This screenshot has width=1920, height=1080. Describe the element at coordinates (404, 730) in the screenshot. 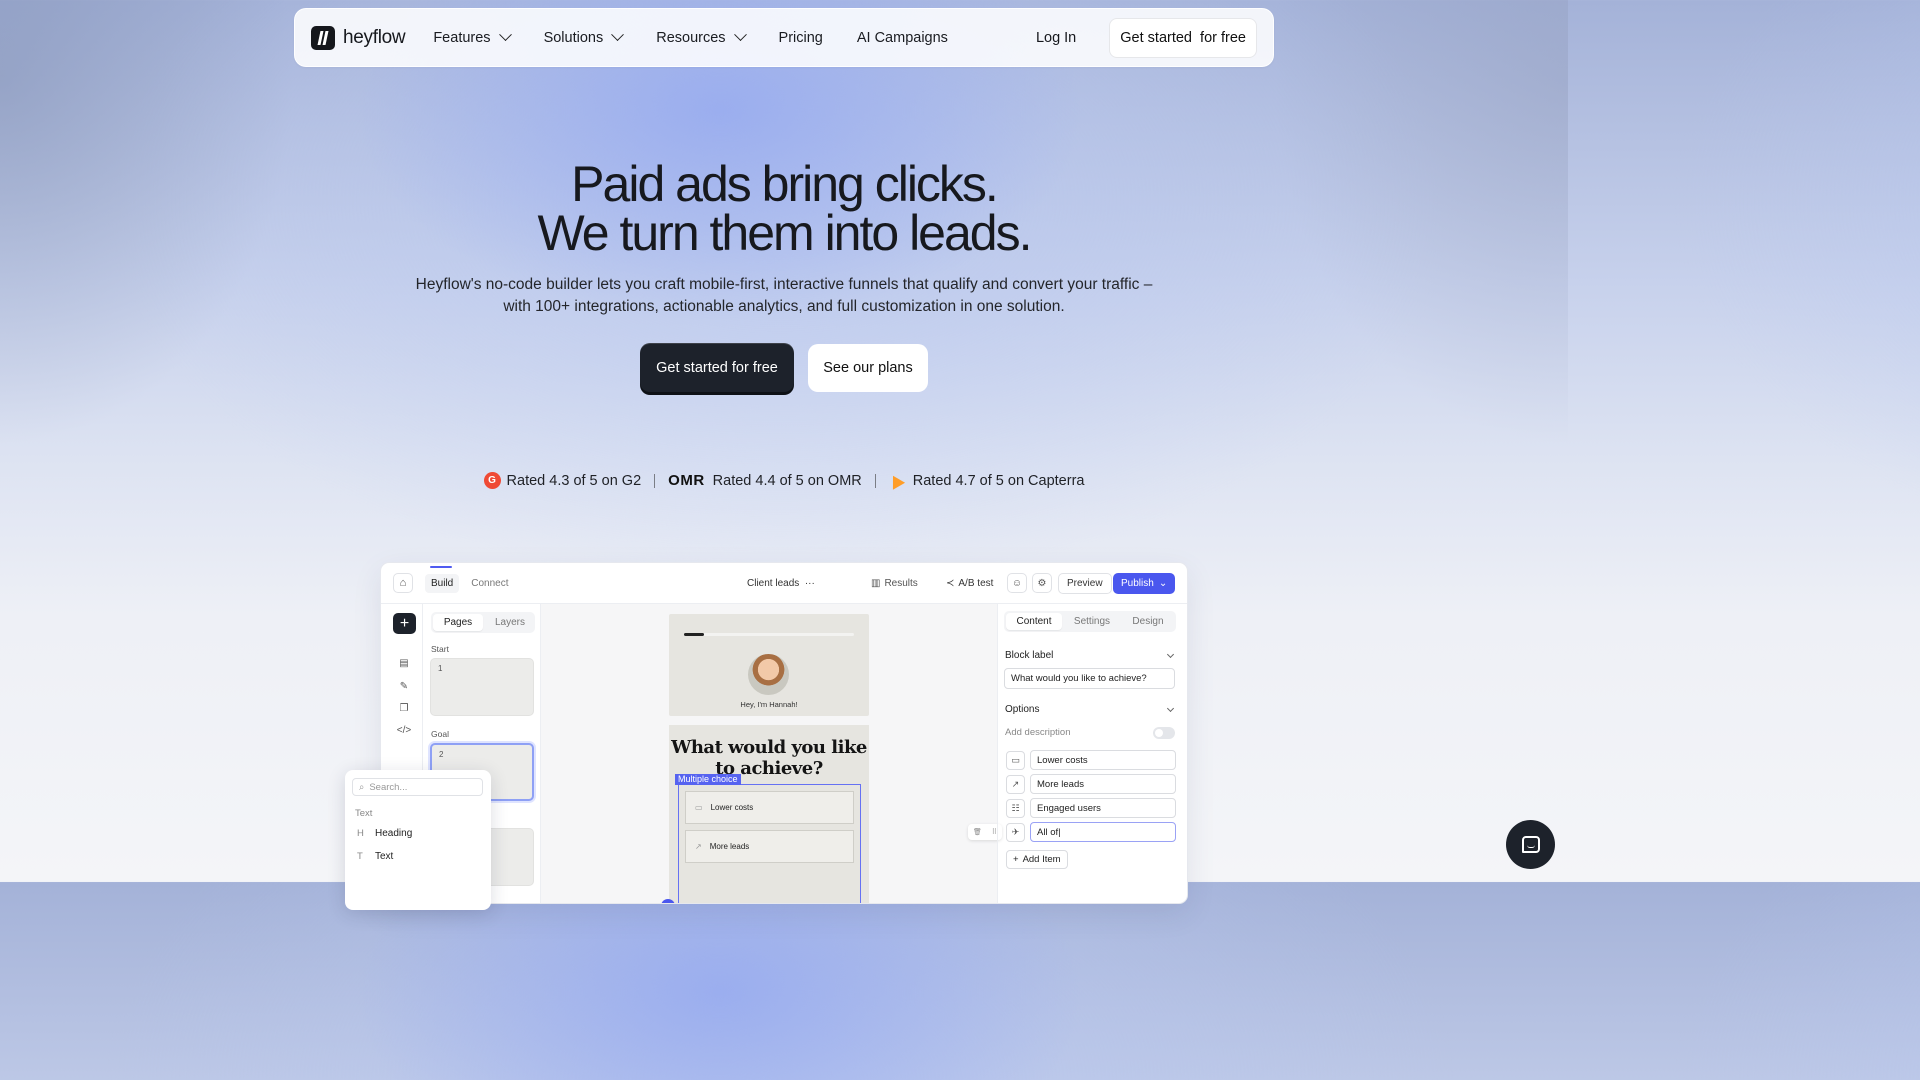

I see `code-icon: </>` at that location.